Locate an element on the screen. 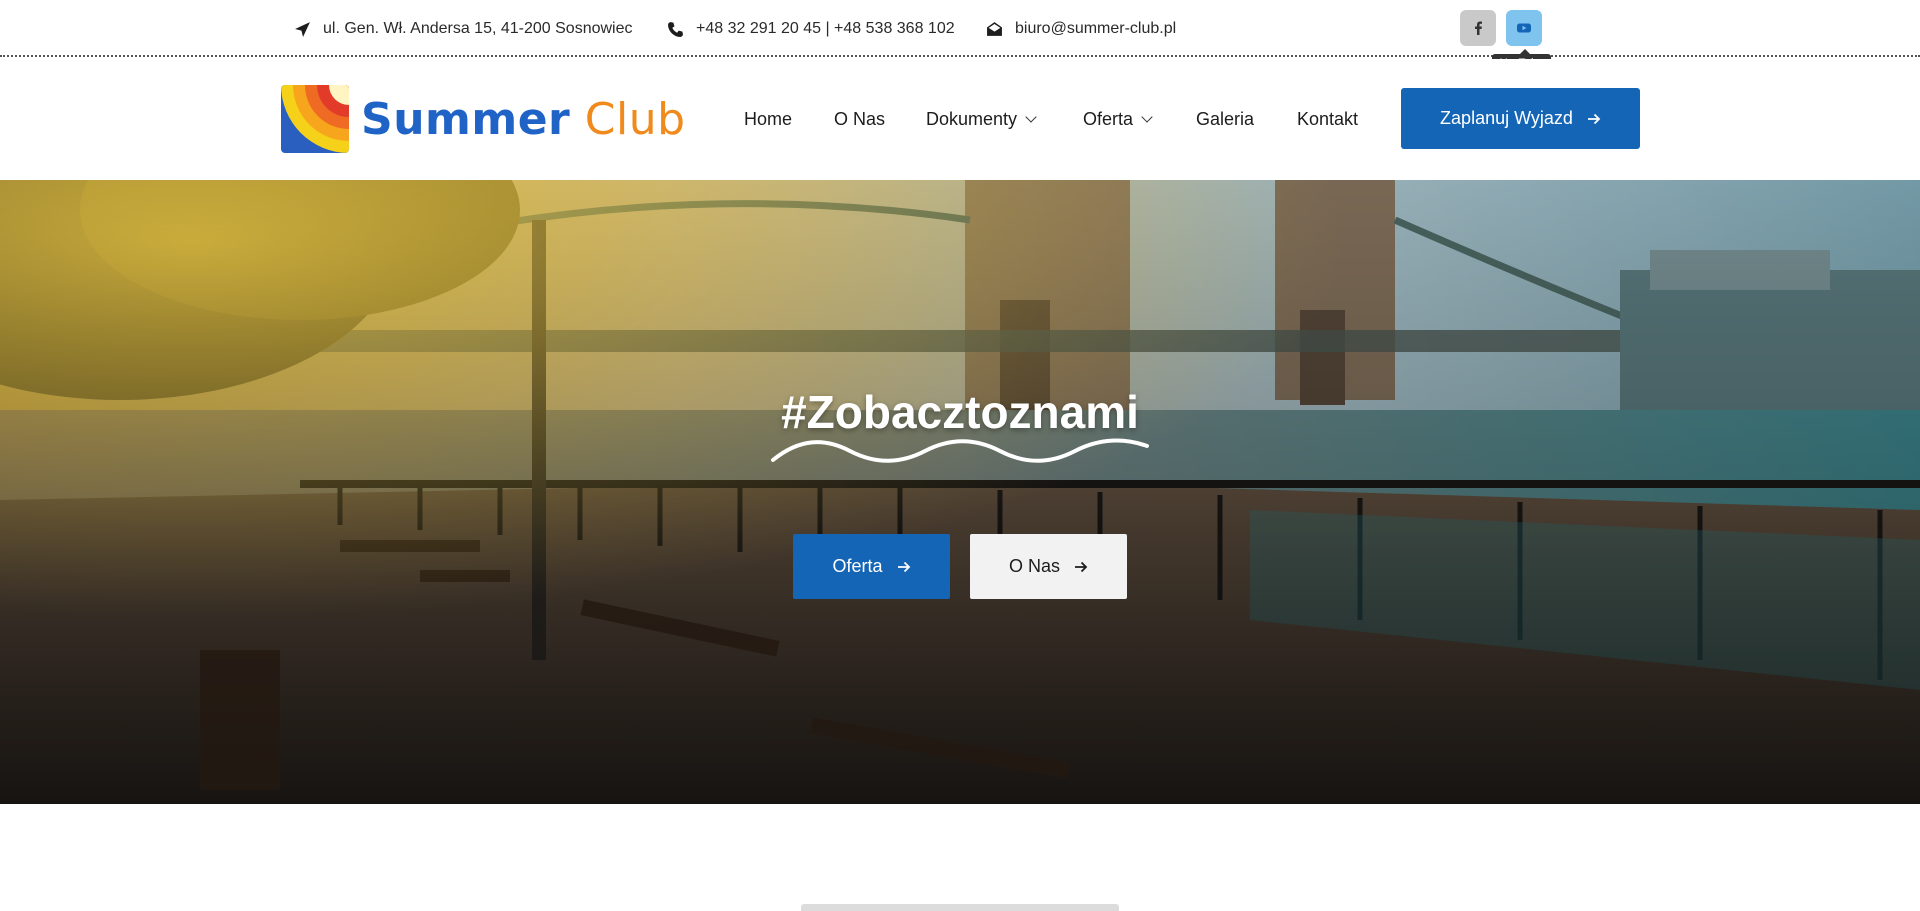  wavy-underline-decoration is located at coordinates (960, 450).